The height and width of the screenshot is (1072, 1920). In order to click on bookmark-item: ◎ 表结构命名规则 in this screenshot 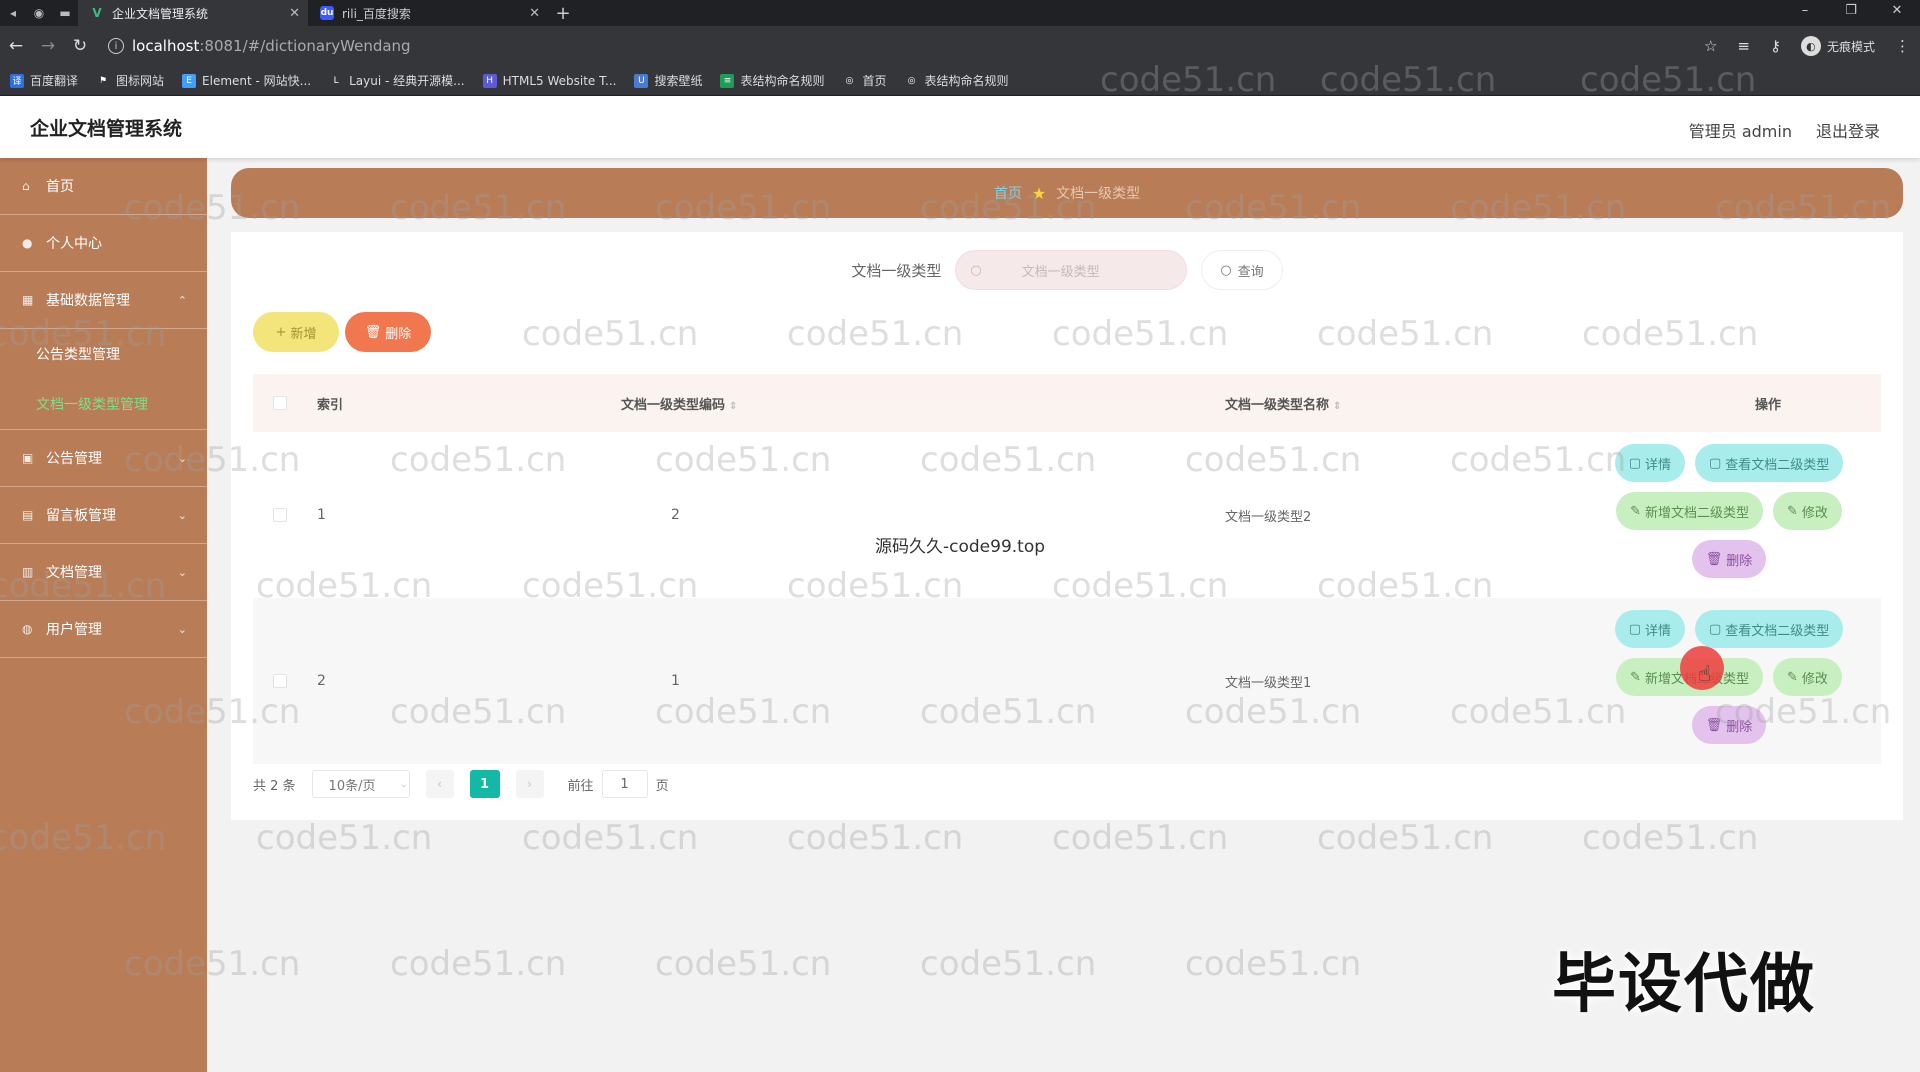, I will do `click(957, 80)`.